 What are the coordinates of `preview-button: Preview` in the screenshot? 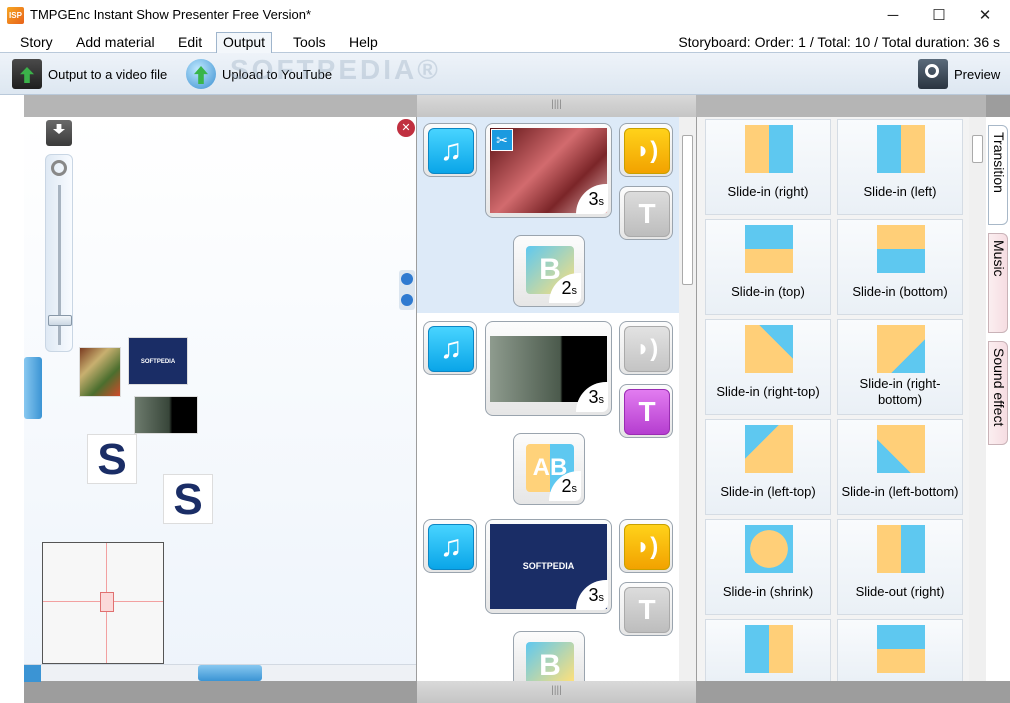 It's located at (959, 74).